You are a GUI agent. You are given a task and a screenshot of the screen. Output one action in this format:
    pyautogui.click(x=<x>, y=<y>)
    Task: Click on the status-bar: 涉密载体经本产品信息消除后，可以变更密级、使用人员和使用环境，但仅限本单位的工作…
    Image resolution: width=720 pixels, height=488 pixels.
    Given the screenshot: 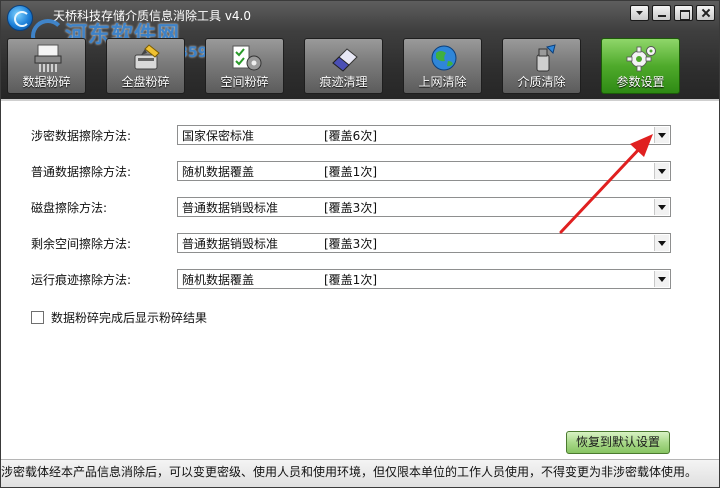 What is the action you would take?
    pyautogui.click(x=360, y=473)
    